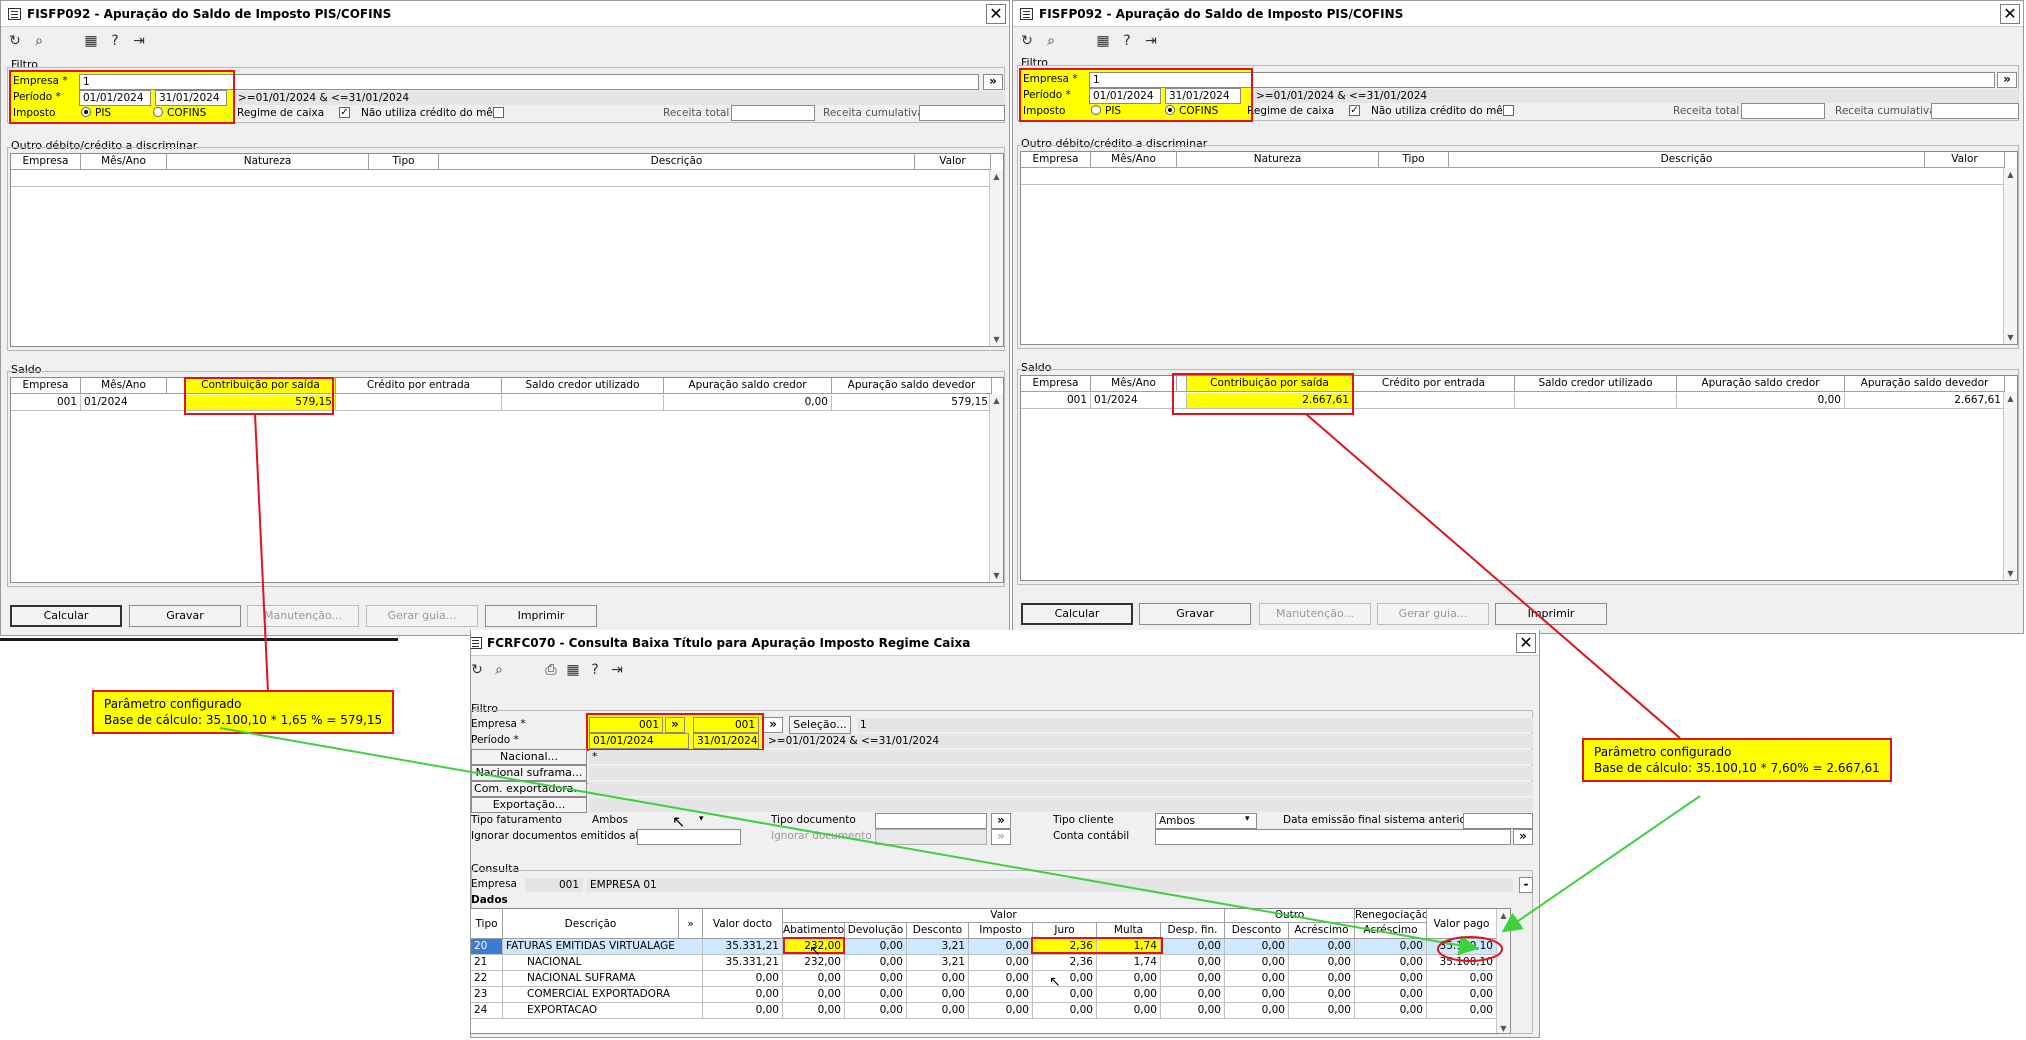 This screenshot has width=2026, height=1040. I want to click on chevron-down-icon: ▾, so click(701, 819).